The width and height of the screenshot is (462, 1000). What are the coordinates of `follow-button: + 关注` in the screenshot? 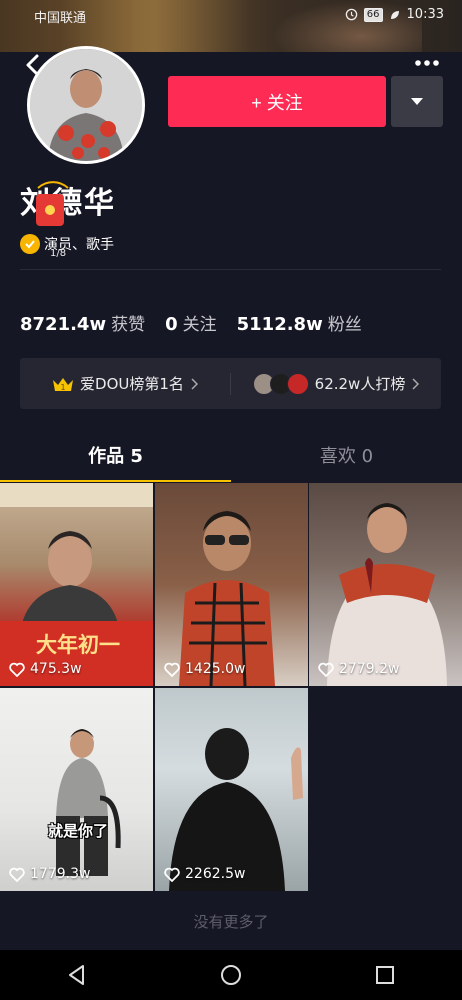 It's located at (277, 101).